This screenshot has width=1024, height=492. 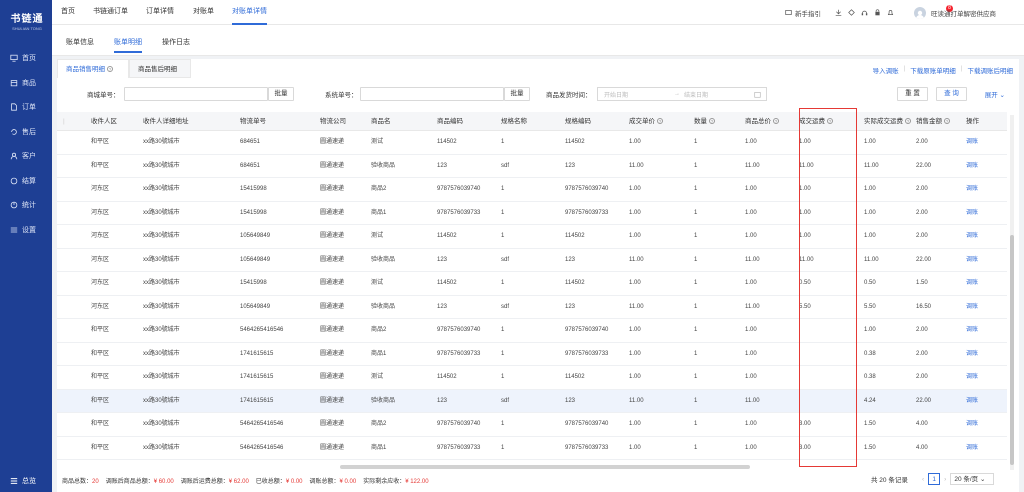 I want to click on sidebar-item-label: 首页, so click(x=29, y=59).